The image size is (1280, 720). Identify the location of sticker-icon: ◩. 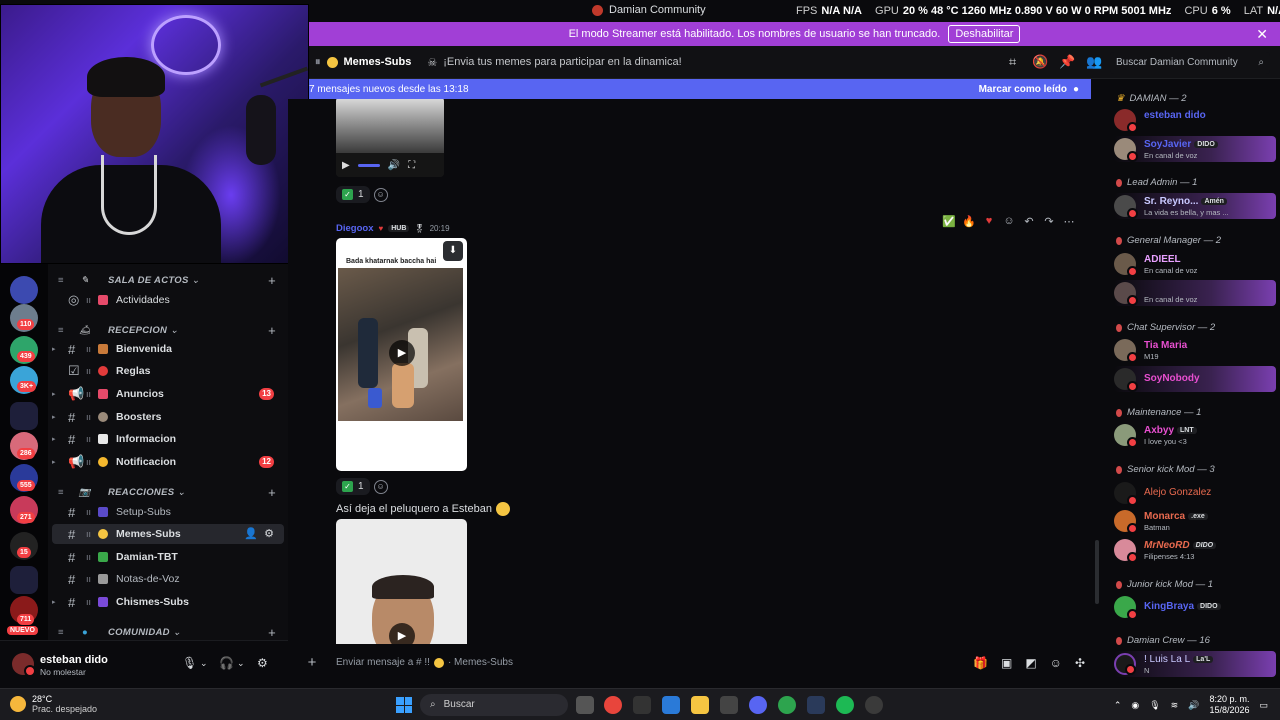
(1030, 663).